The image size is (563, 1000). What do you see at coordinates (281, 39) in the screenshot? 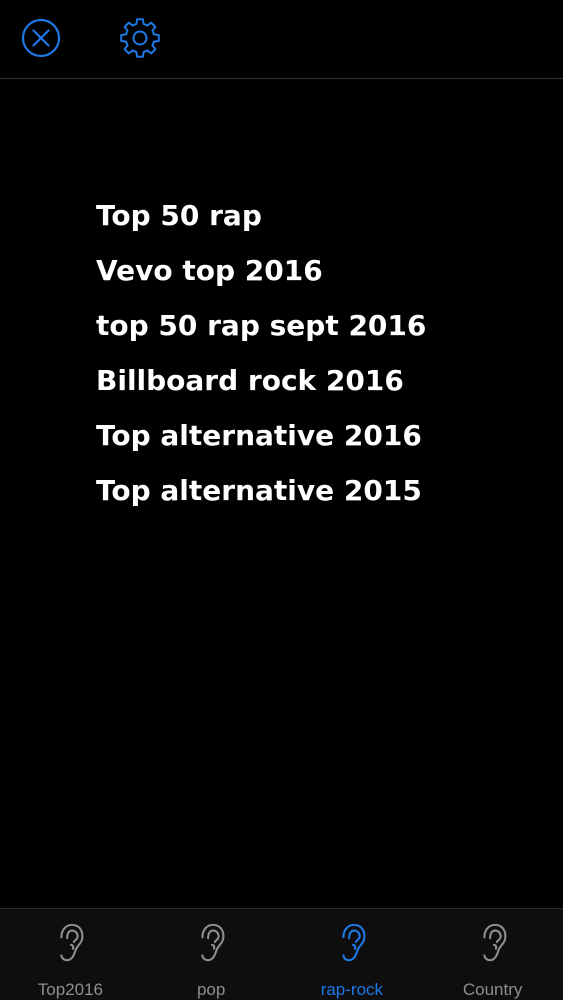
I see `top-bar` at bounding box center [281, 39].